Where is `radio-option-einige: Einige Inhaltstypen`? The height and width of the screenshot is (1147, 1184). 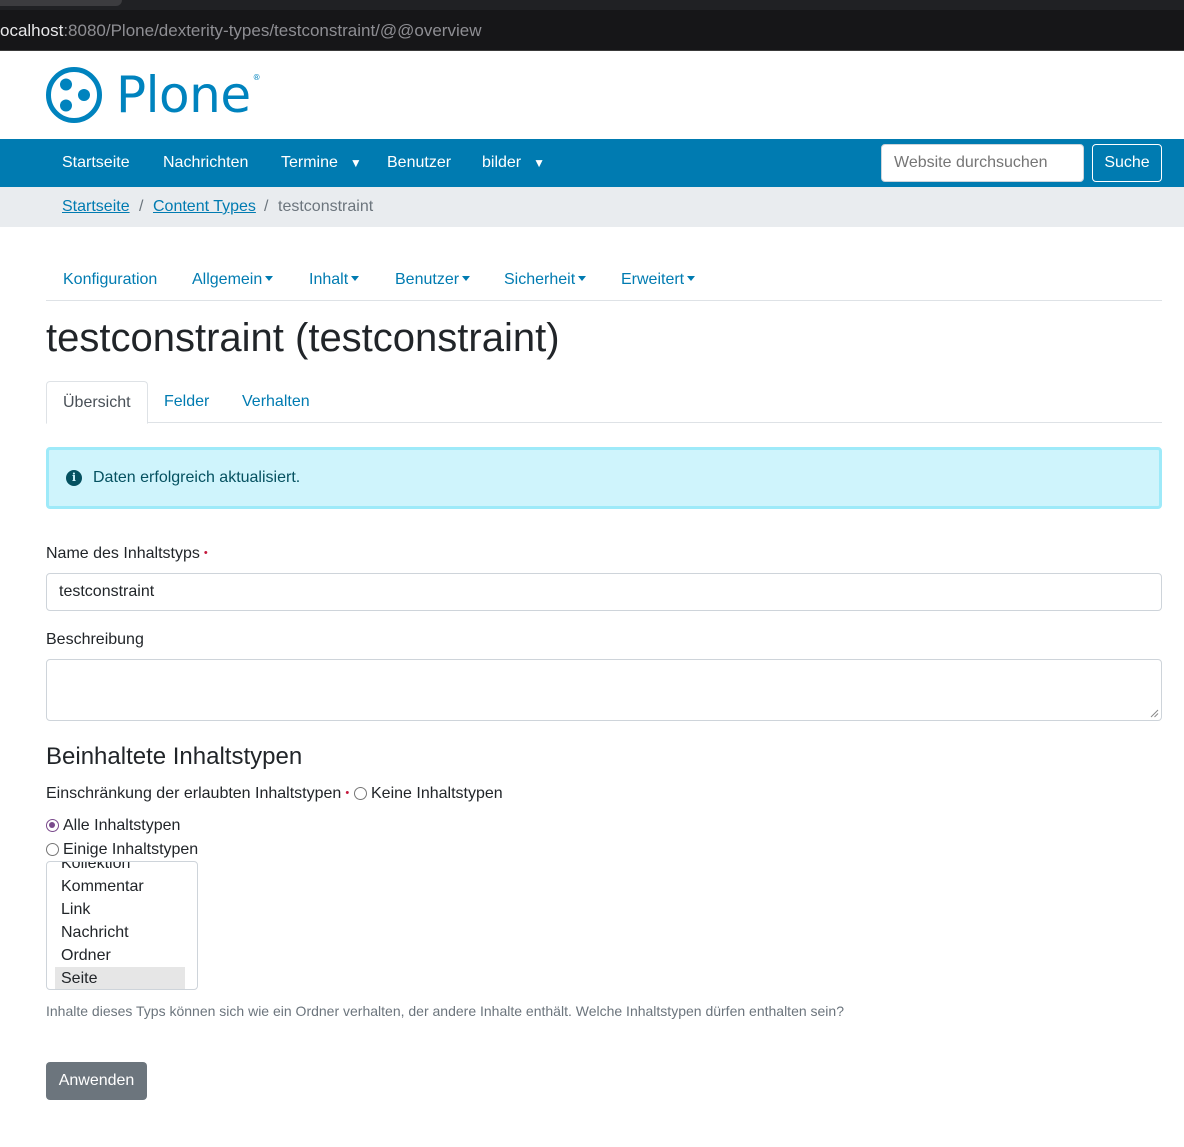
radio-option-einige: Einige Inhaltstypen is located at coordinates (122, 850).